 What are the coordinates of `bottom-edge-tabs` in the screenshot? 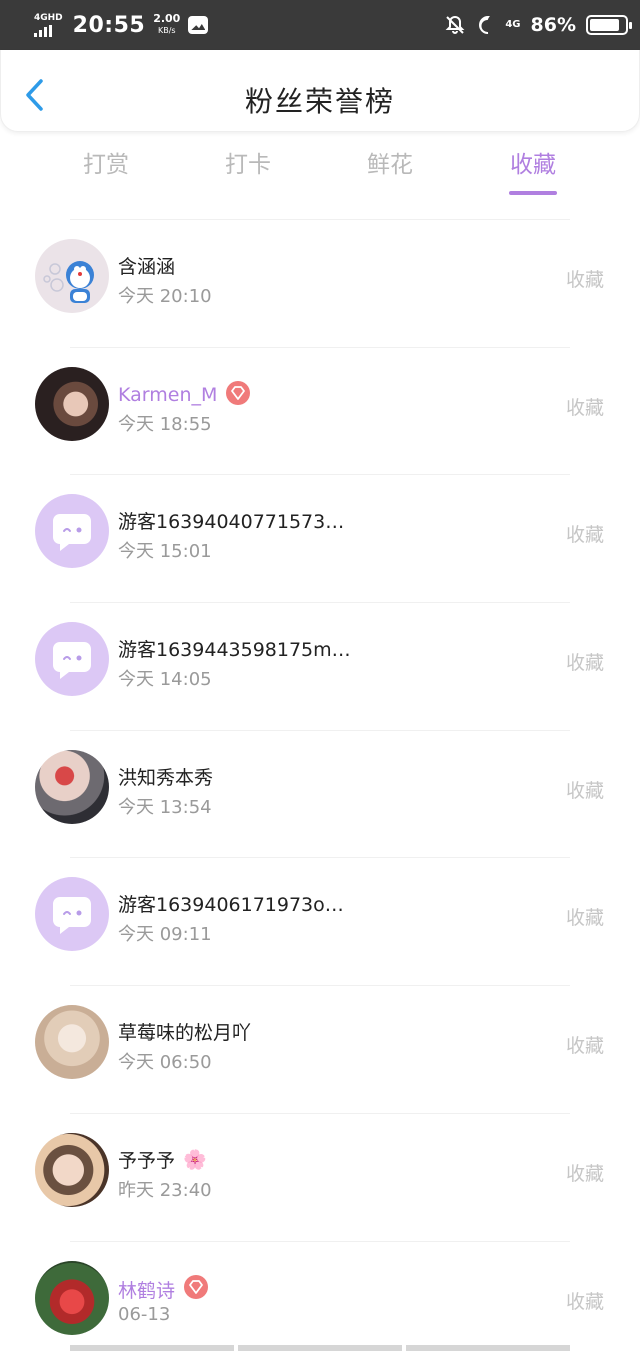 It's located at (320, 1348).